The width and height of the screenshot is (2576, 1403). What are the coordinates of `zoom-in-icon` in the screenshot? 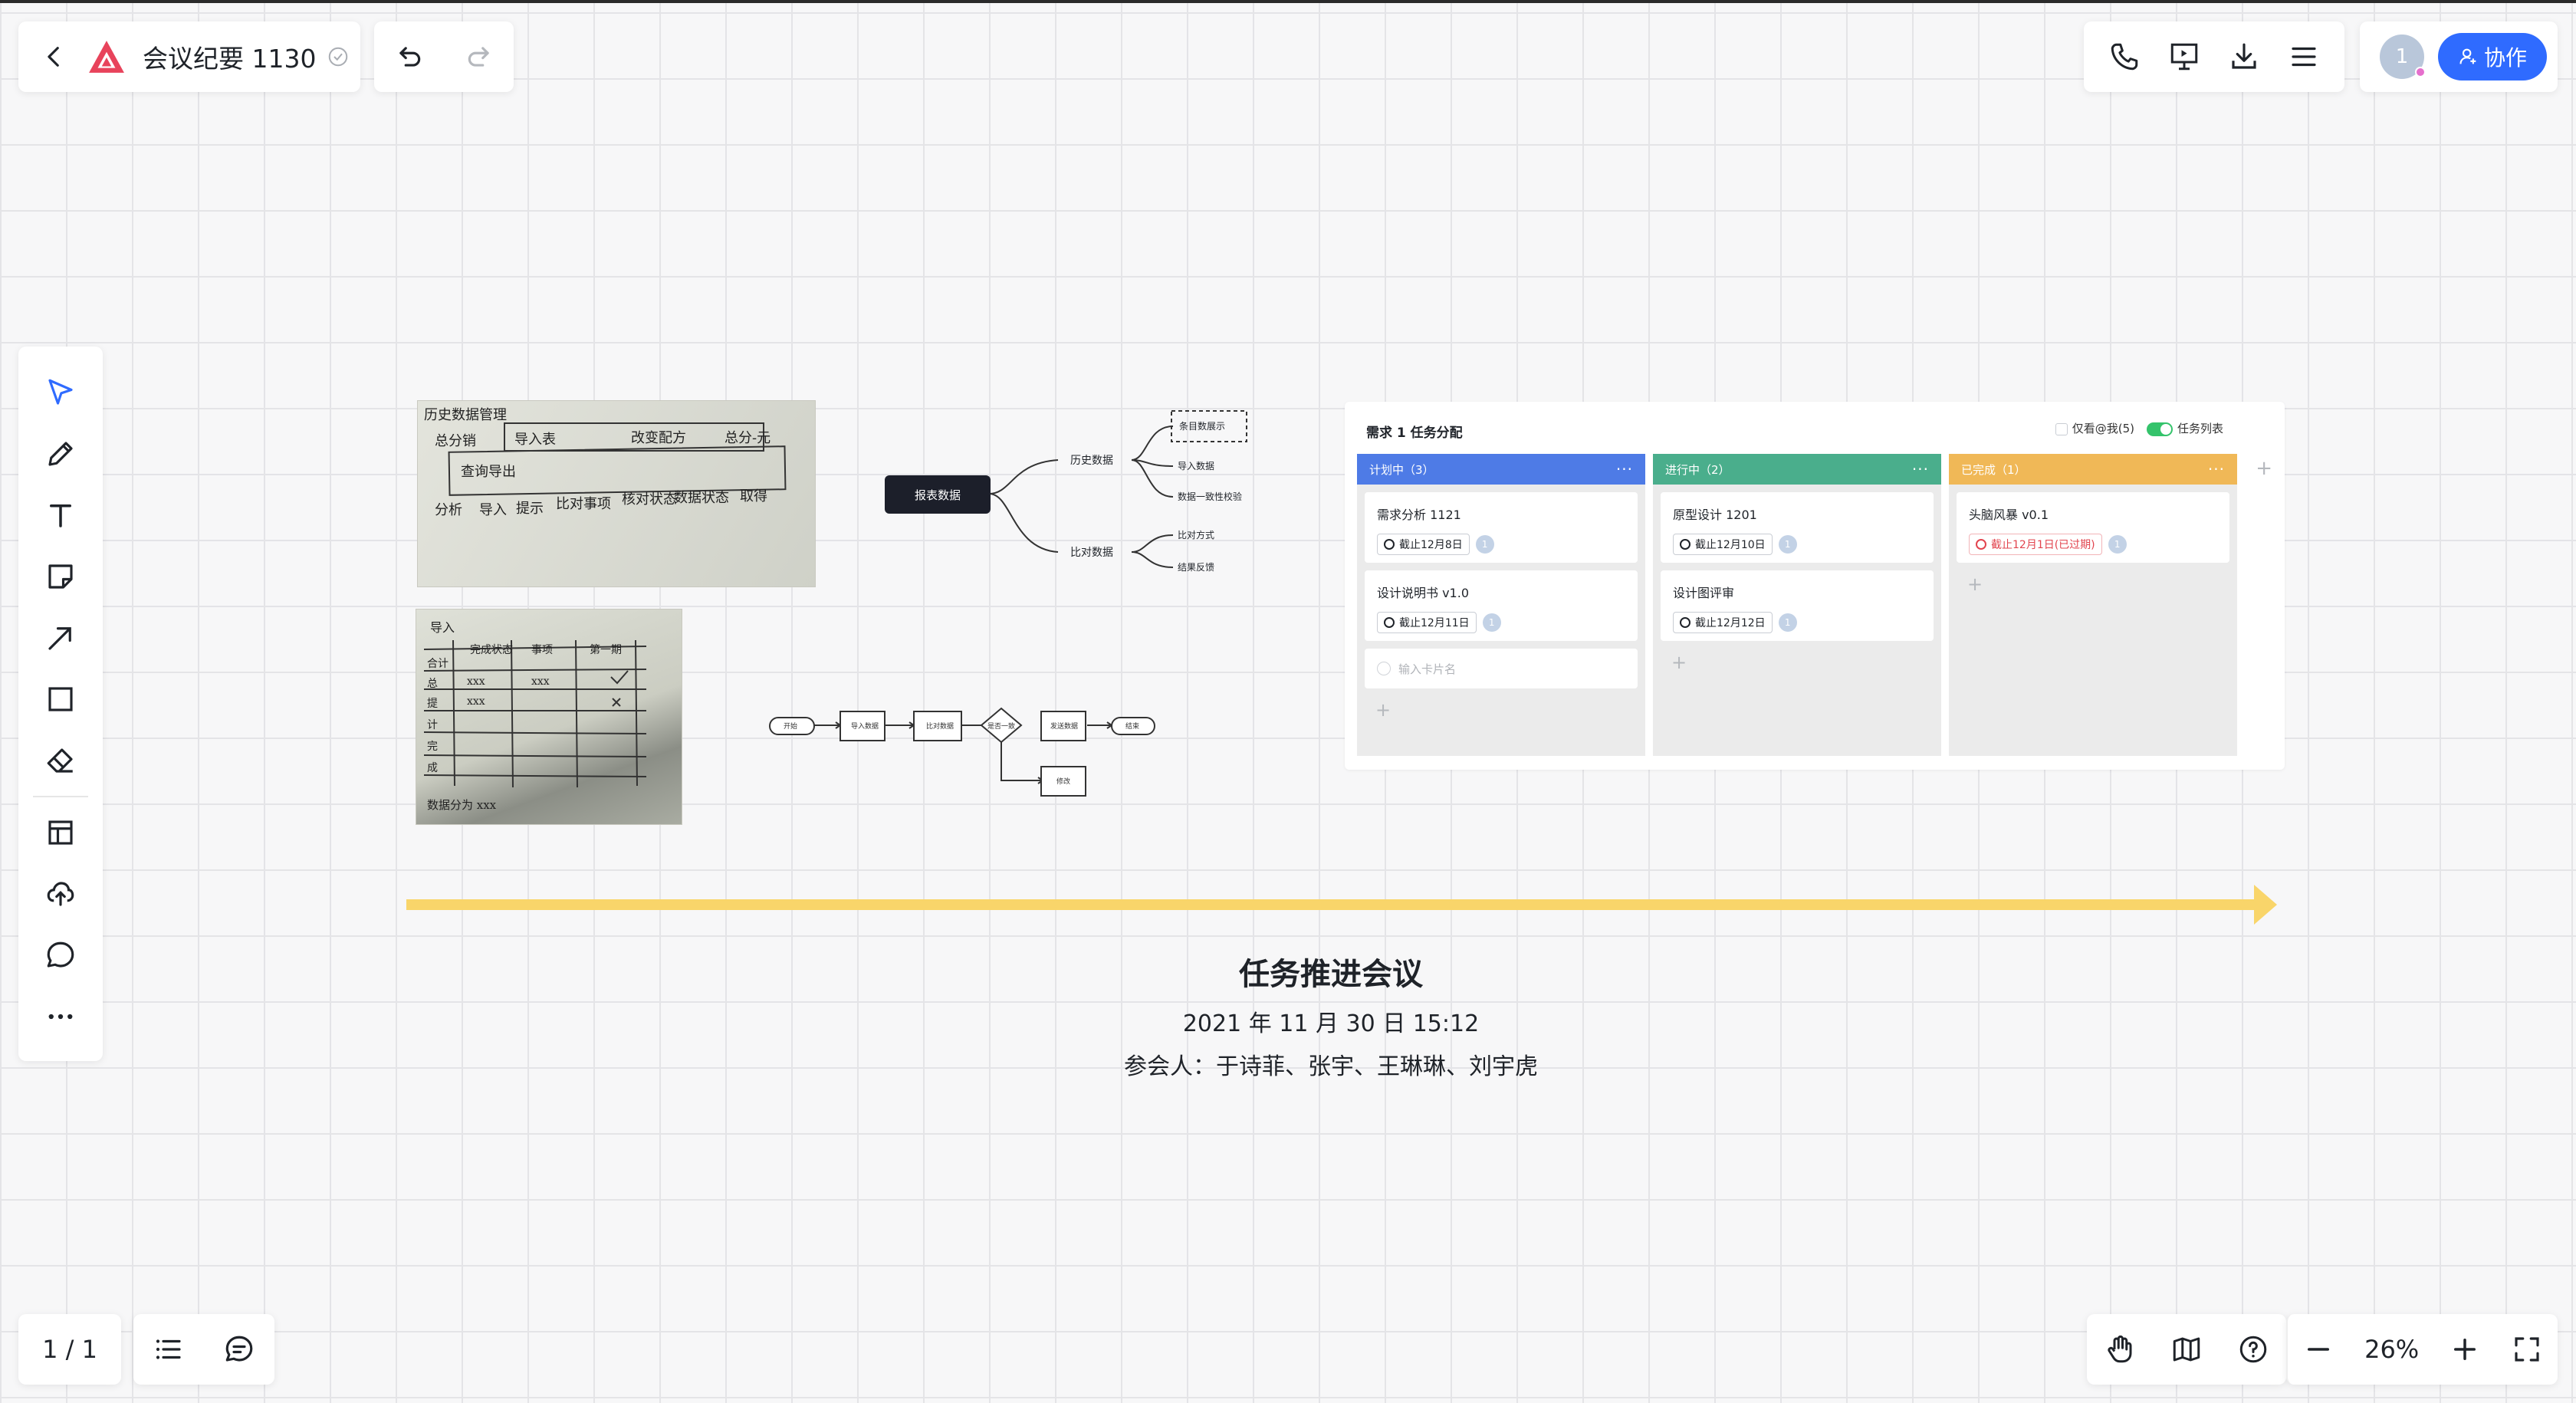 It's located at (2465, 1349).